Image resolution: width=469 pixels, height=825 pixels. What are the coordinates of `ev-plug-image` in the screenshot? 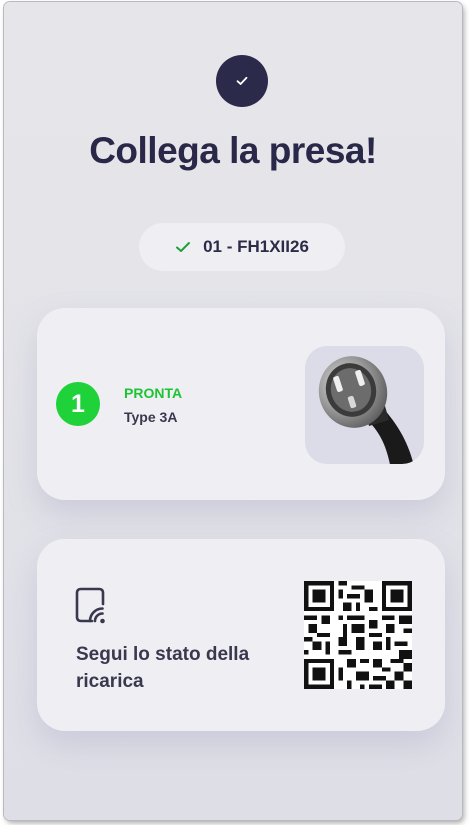 It's located at (364, 405).